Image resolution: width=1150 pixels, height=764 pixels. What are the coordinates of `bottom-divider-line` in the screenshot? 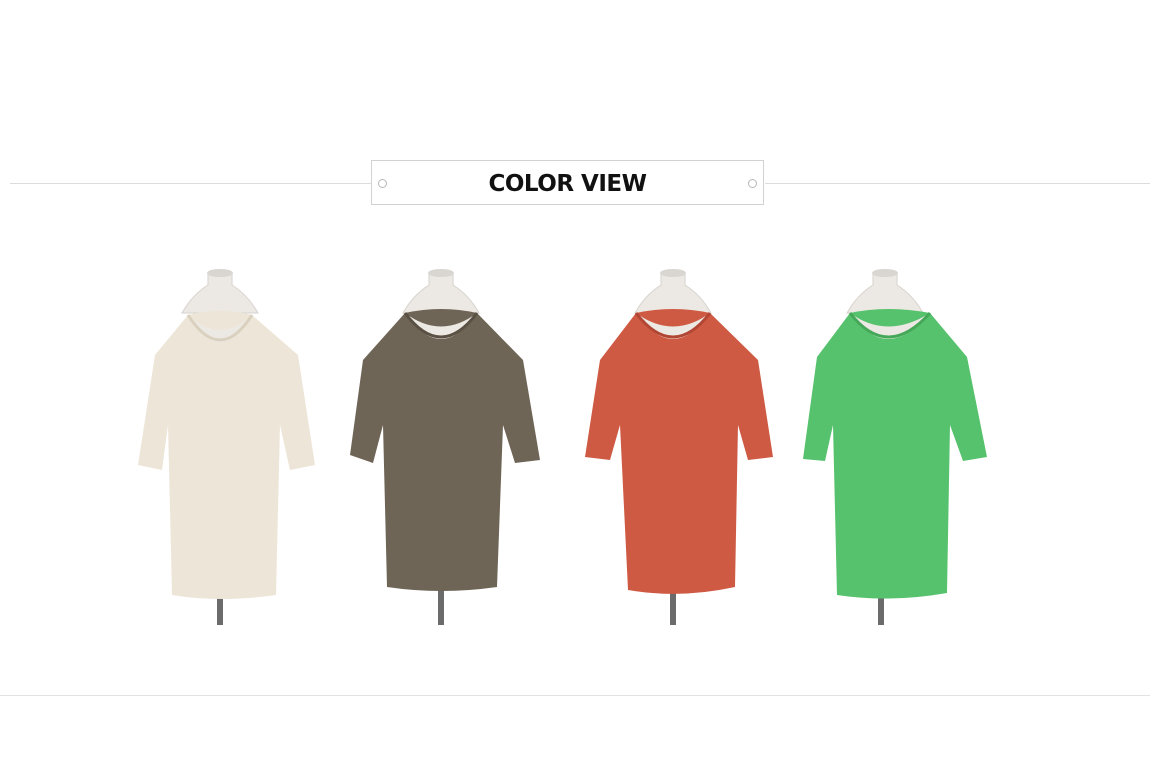 It's located at (575, 695).